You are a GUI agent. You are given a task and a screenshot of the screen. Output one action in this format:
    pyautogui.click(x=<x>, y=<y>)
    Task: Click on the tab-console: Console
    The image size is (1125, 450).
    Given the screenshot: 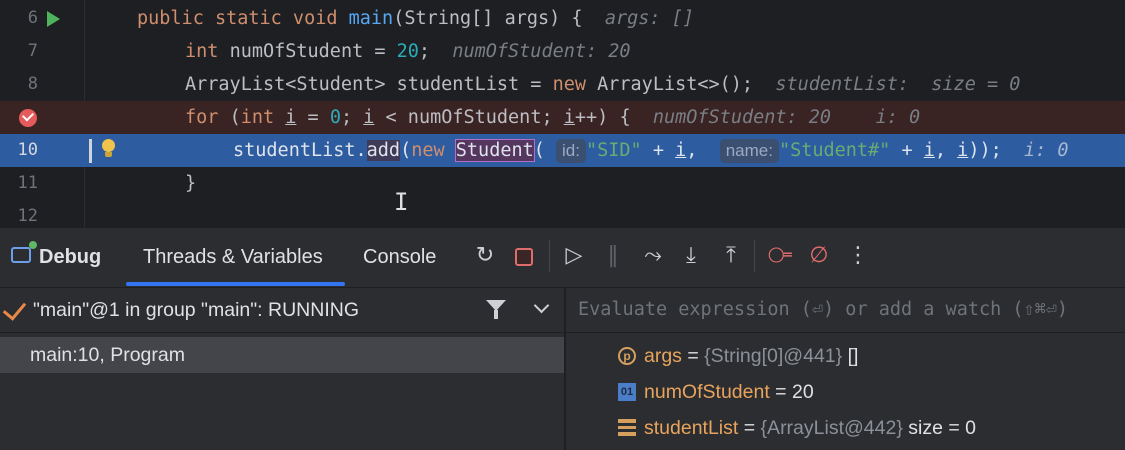 What is the action you would take?
    pyautogui.click(x=399, y=257)
    